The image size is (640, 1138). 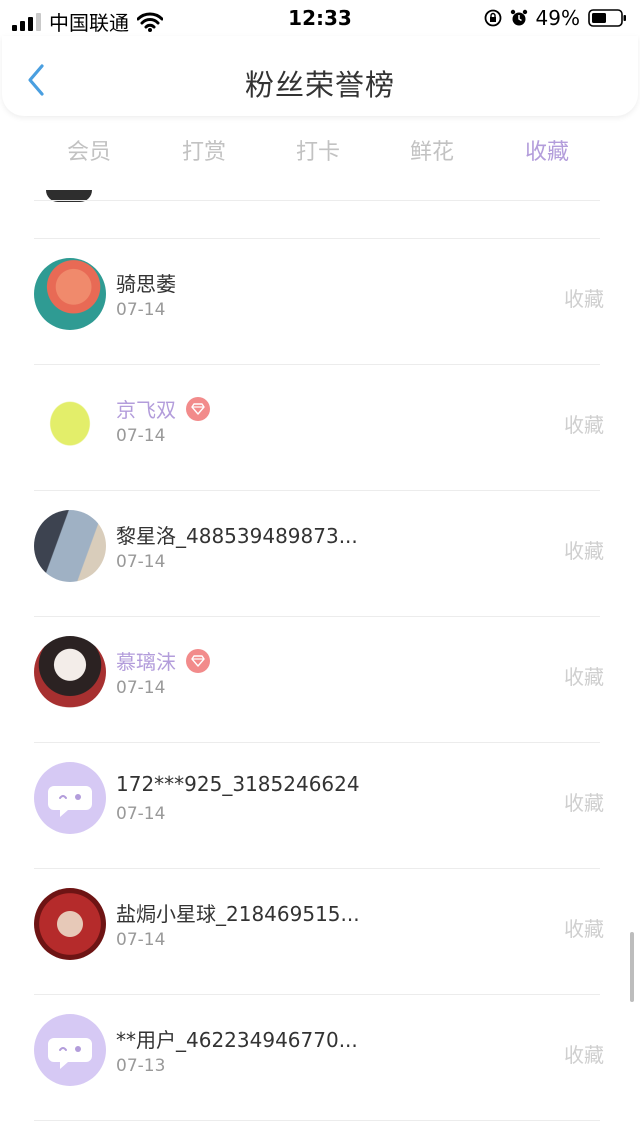 What do you see at coordinates (238, 784) in the screenshot?
I see `user-name: 172***925_3185246624` at bounding box center [238, 784].